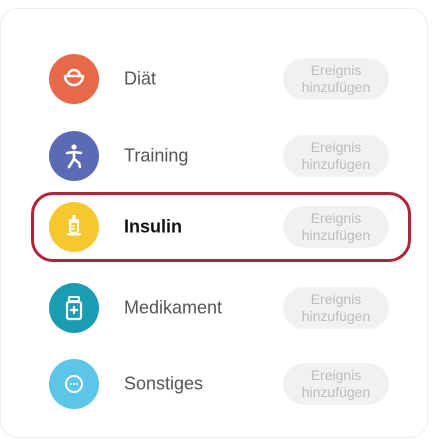 The height and width of the screenshot is (441, 432). Describe the element at coordinates (156, 155) in the screenshot. I see `event-label: Training` at that location.